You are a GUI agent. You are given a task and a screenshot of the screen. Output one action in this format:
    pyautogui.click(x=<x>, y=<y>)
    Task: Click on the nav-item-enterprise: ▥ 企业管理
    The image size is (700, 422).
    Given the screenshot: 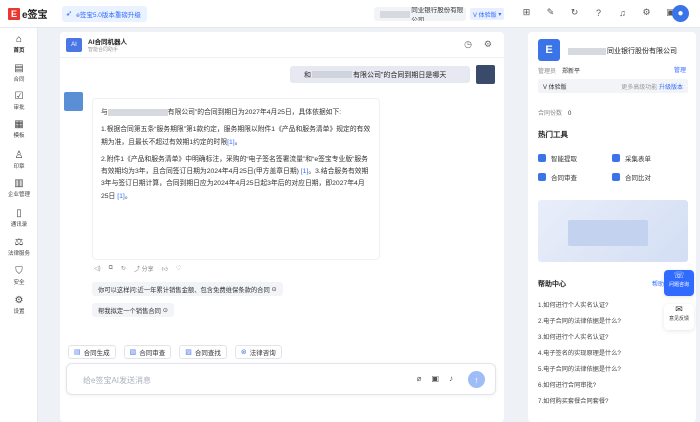 What is the action you would take?
    pyautogui.click(x=19, y=188)
    